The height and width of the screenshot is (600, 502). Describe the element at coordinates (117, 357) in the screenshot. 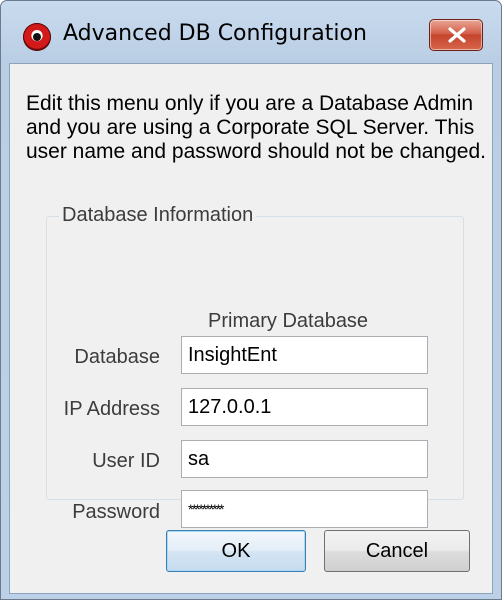

I see `database-label: Database` at that location.